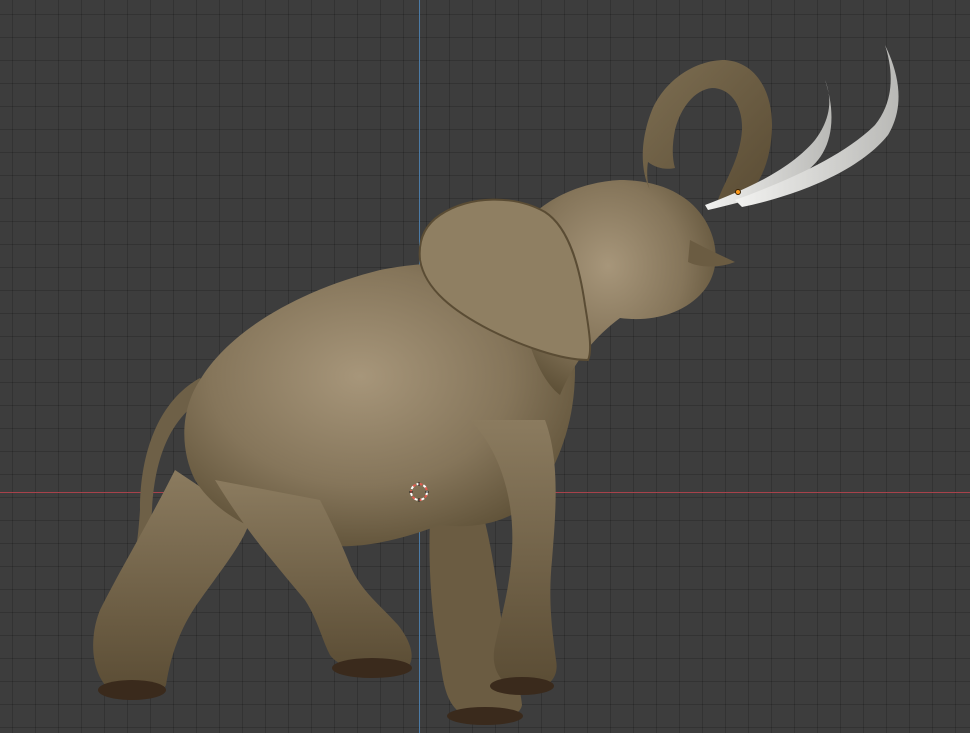 The height and width of the screenshot is (733, 970). I want to click on elephant-trunk, so click(707, 131).